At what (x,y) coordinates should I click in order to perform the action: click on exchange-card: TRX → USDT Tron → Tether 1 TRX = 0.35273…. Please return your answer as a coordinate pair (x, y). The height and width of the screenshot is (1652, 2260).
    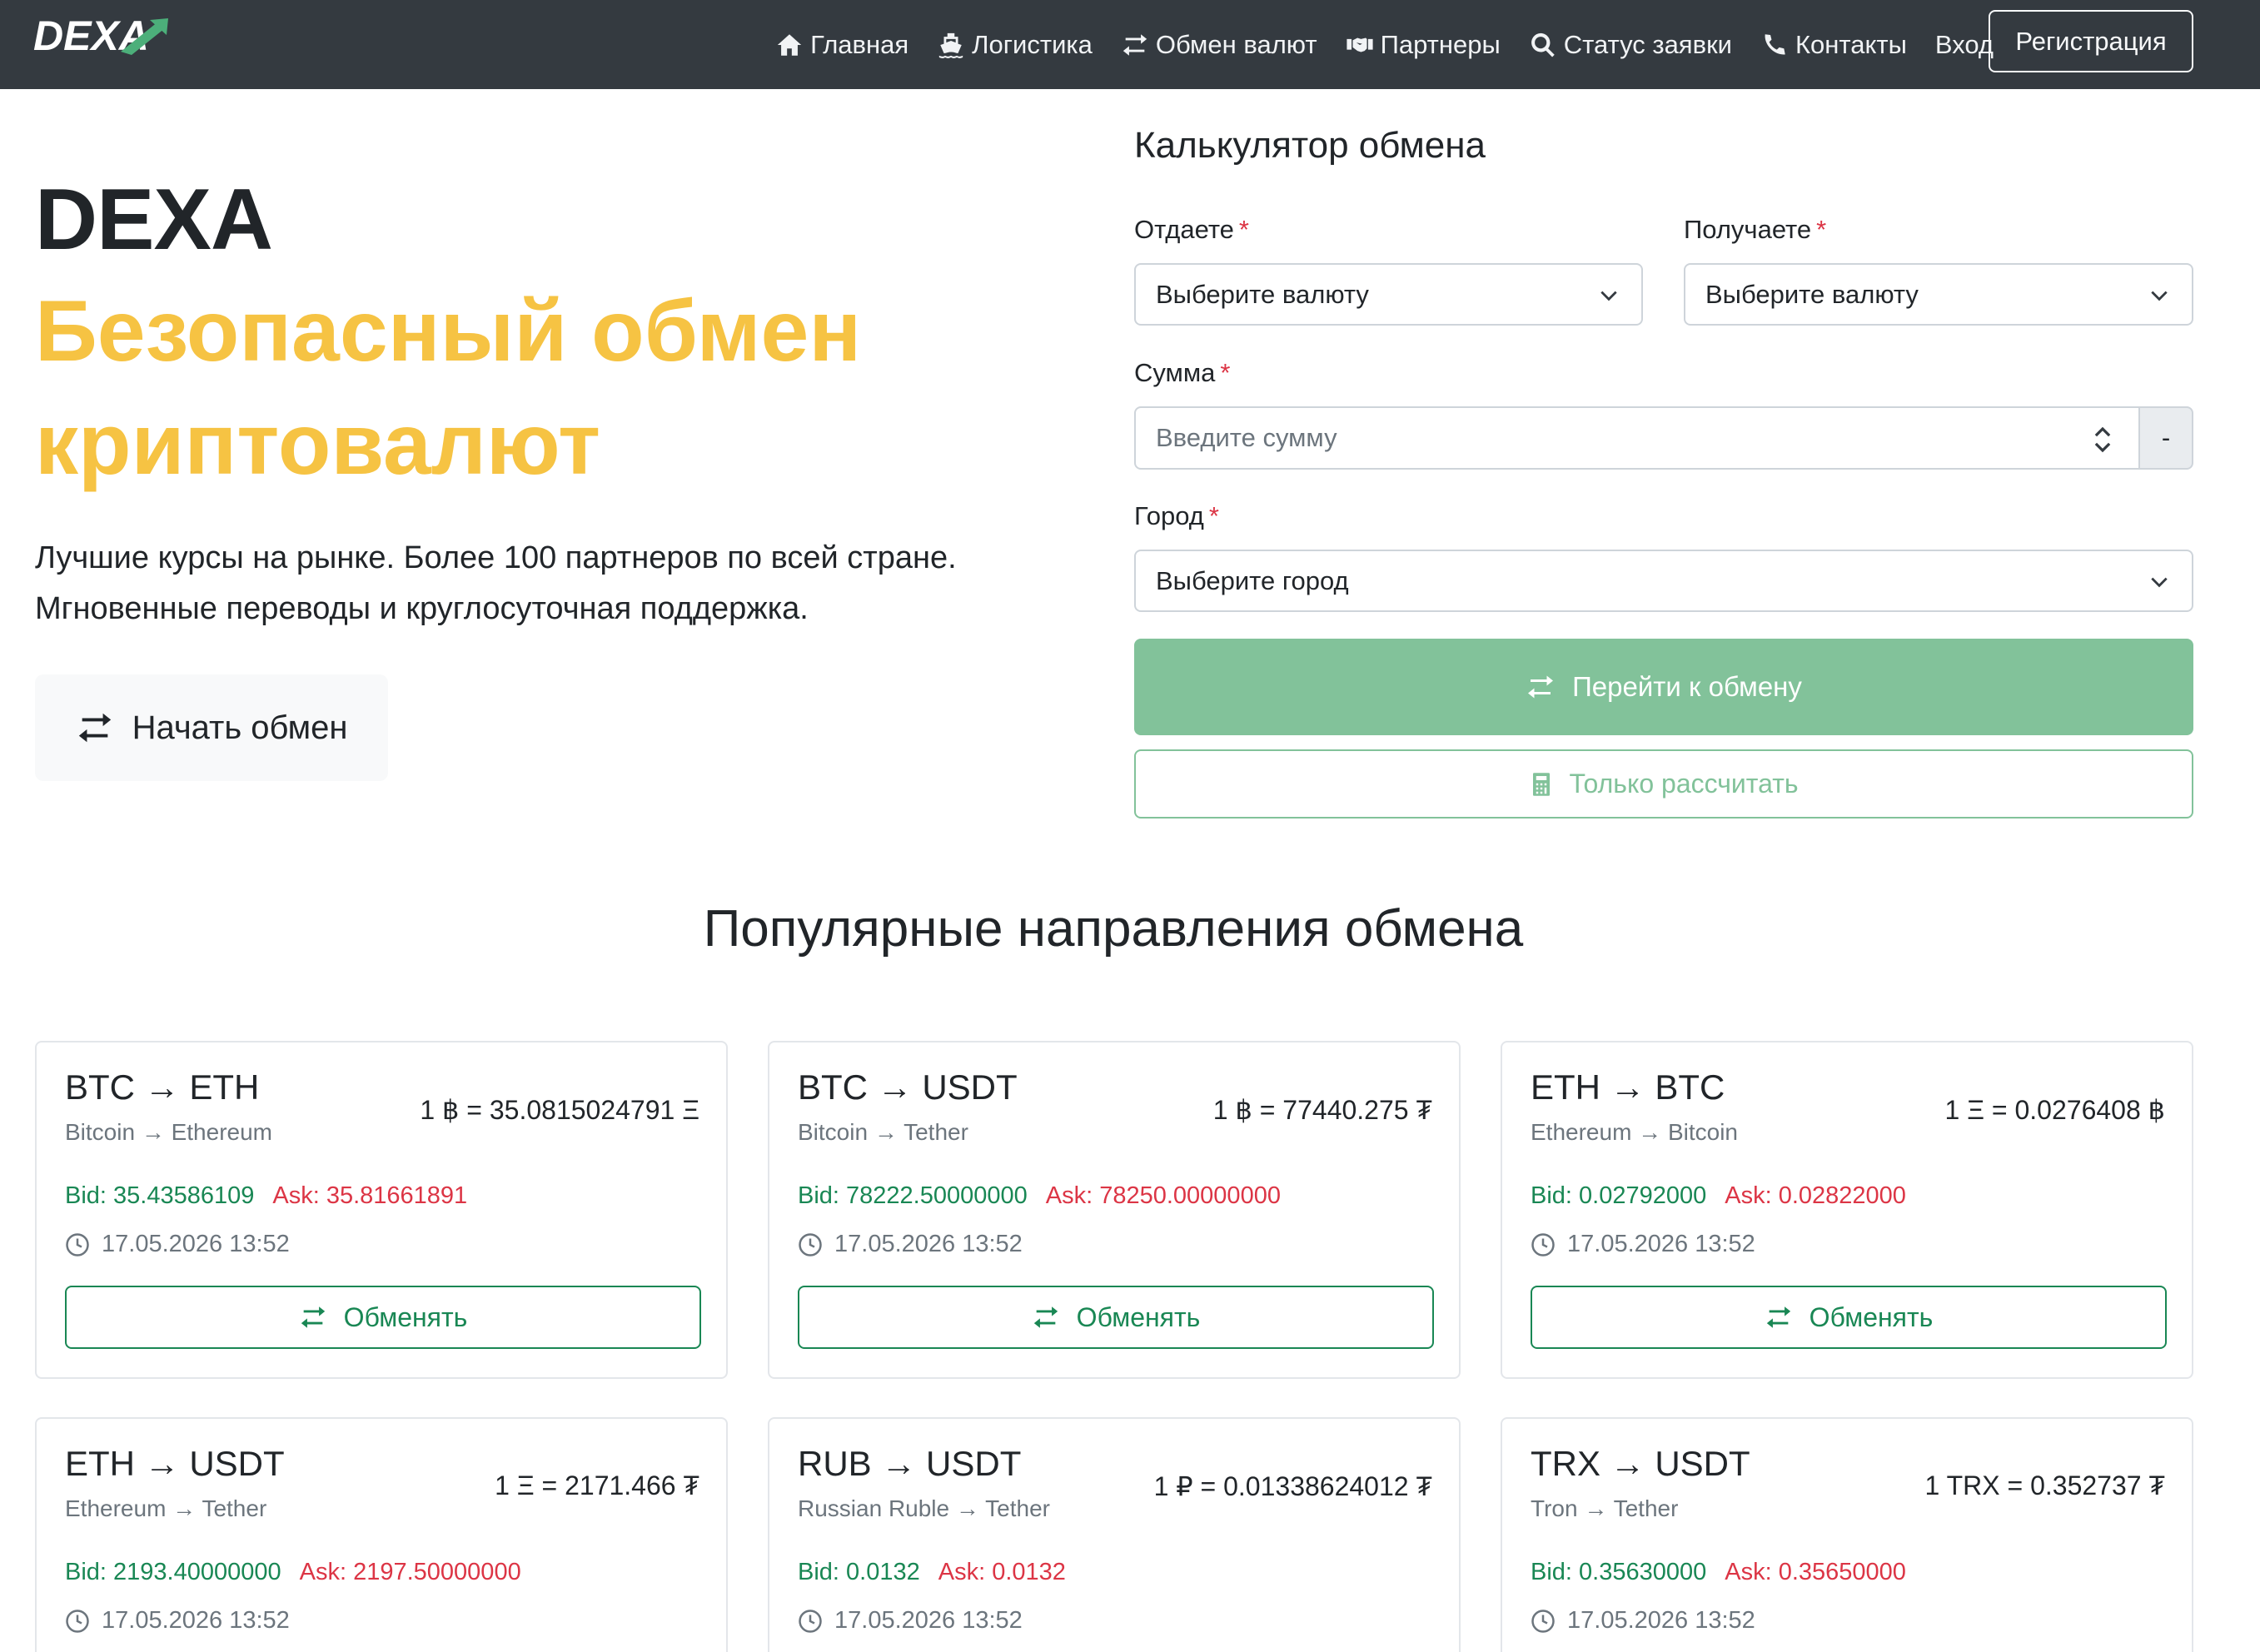
    Looking at the image, I should click on (1847, 1534).